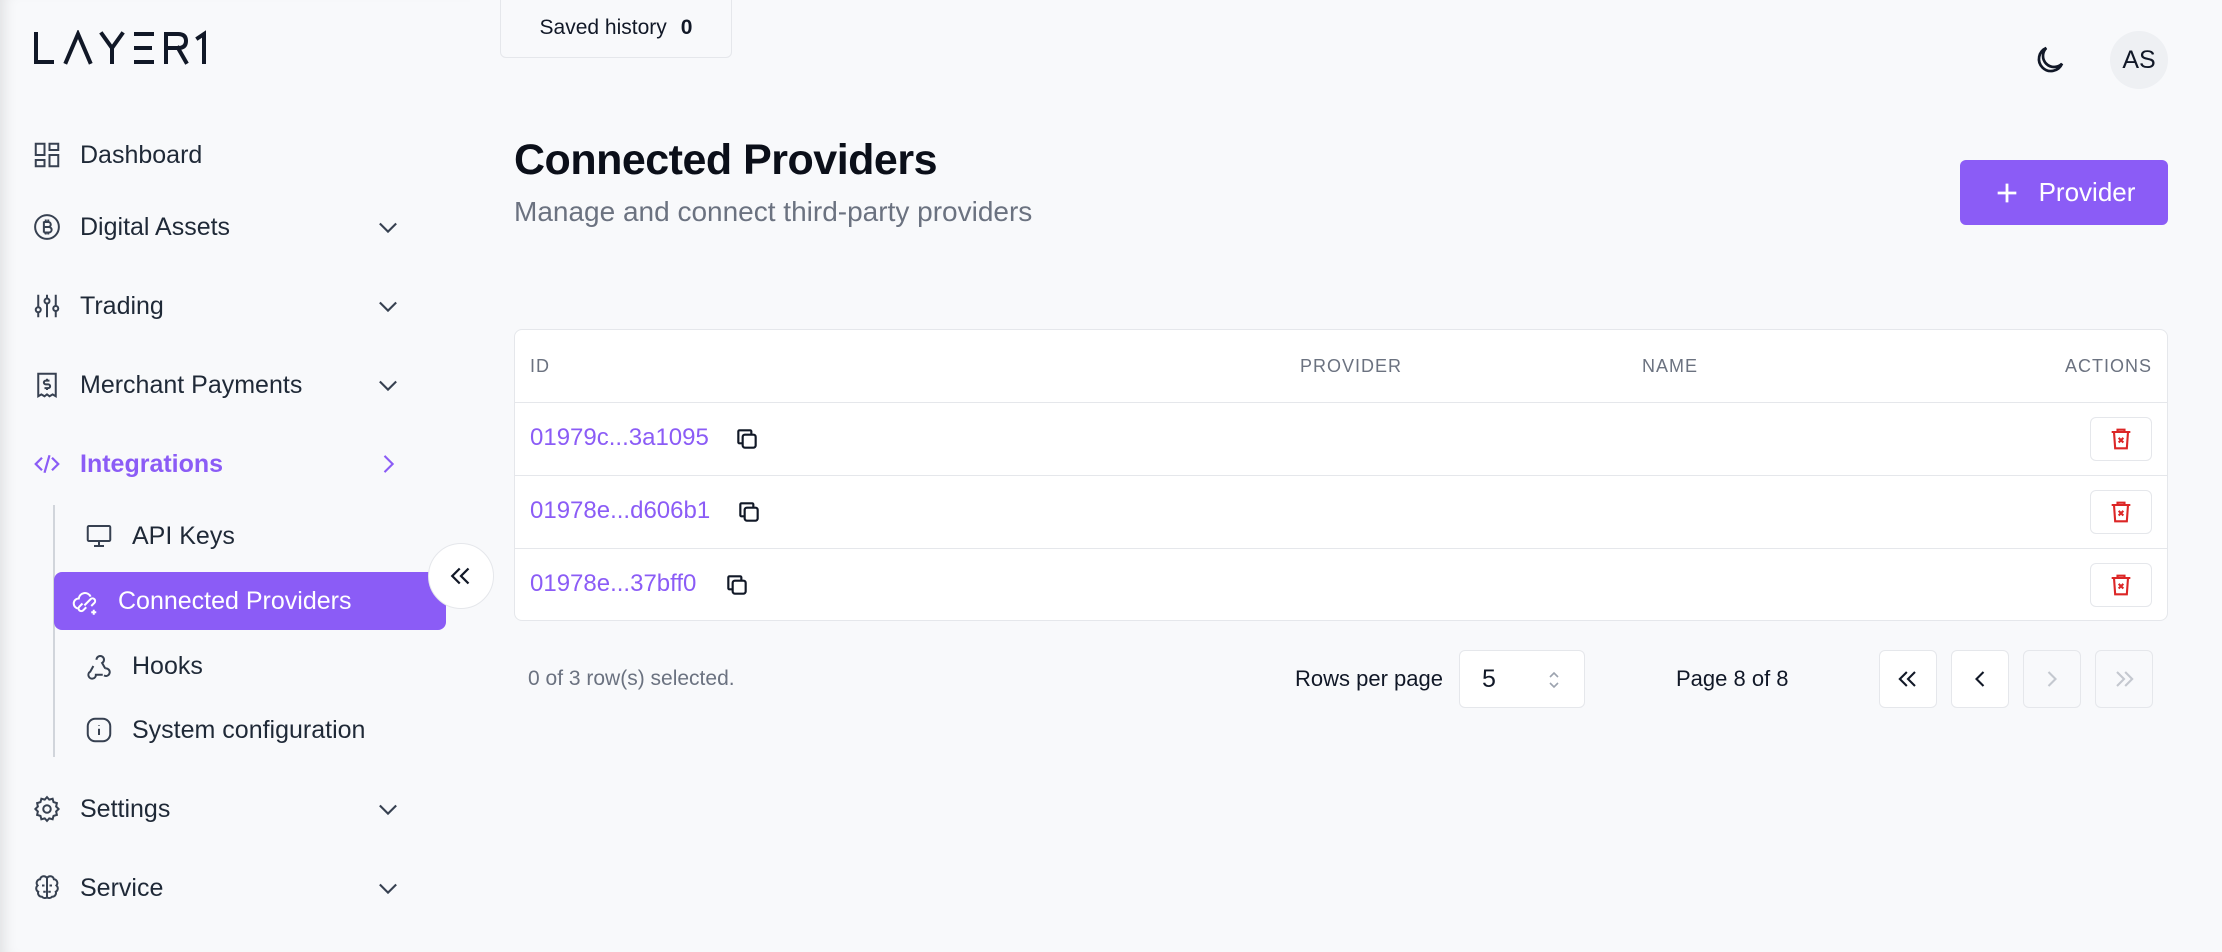 The image size is (2222, 952). Describe the element at coordinates (1522, 679) in the screenshot. I see `rows-per-page-select: 5` at that location.